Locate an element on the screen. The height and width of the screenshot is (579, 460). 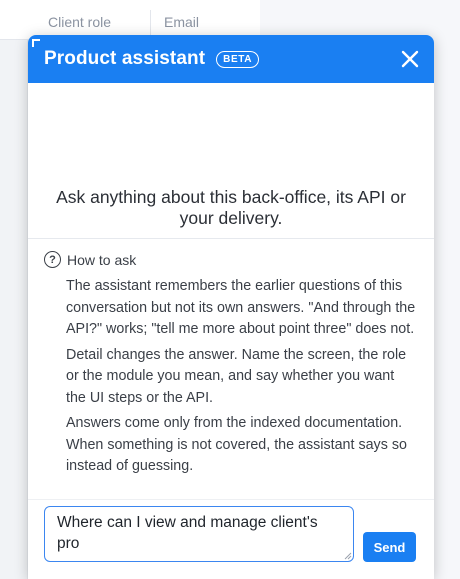
how-to-ask-header: ? How to ask is located at coordinates (90, 259).